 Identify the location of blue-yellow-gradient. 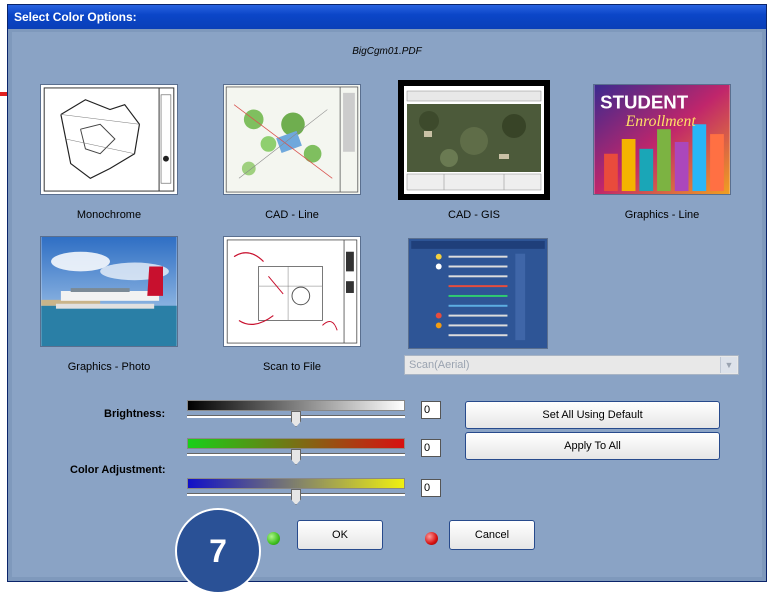
(296, 483).